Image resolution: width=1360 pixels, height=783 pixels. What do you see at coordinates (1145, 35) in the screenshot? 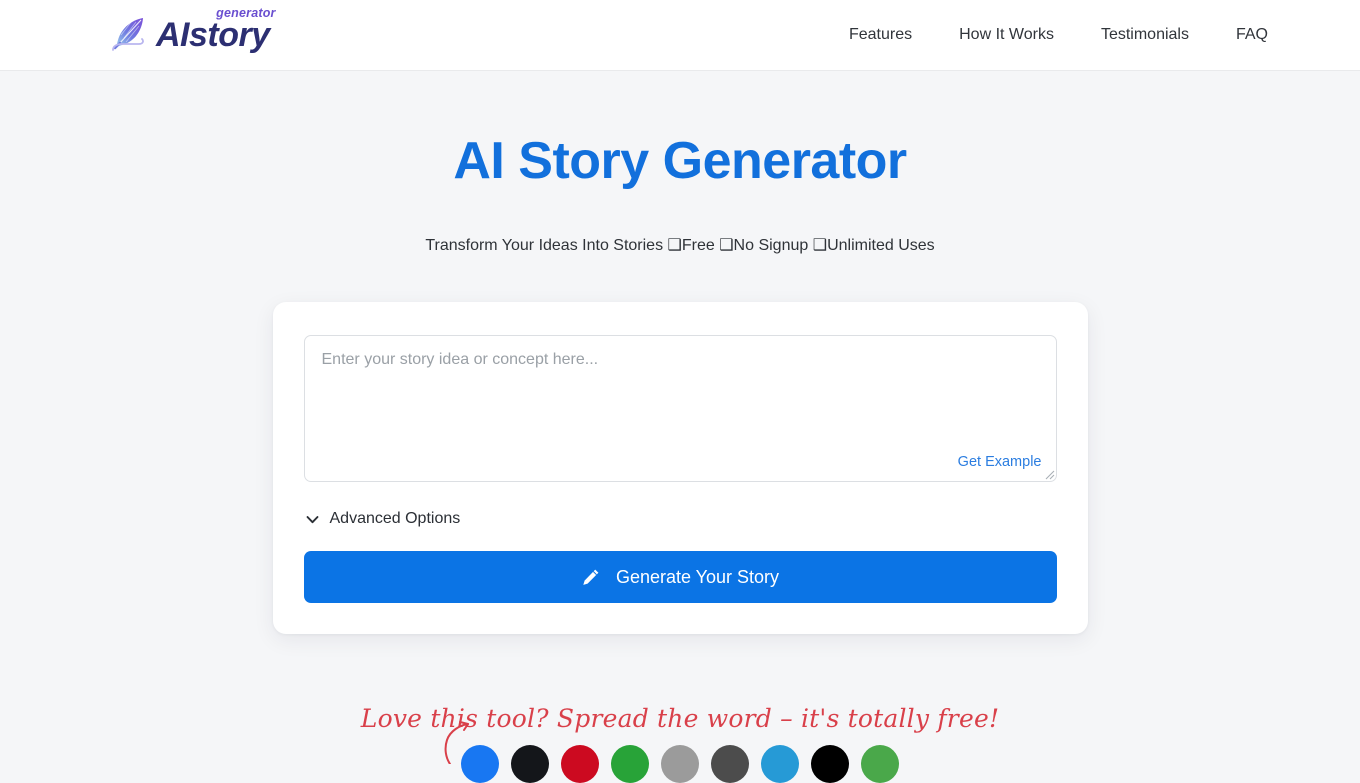
I see `nav-item-testimonials: Testimonials` at bounding box center [1145, 35].